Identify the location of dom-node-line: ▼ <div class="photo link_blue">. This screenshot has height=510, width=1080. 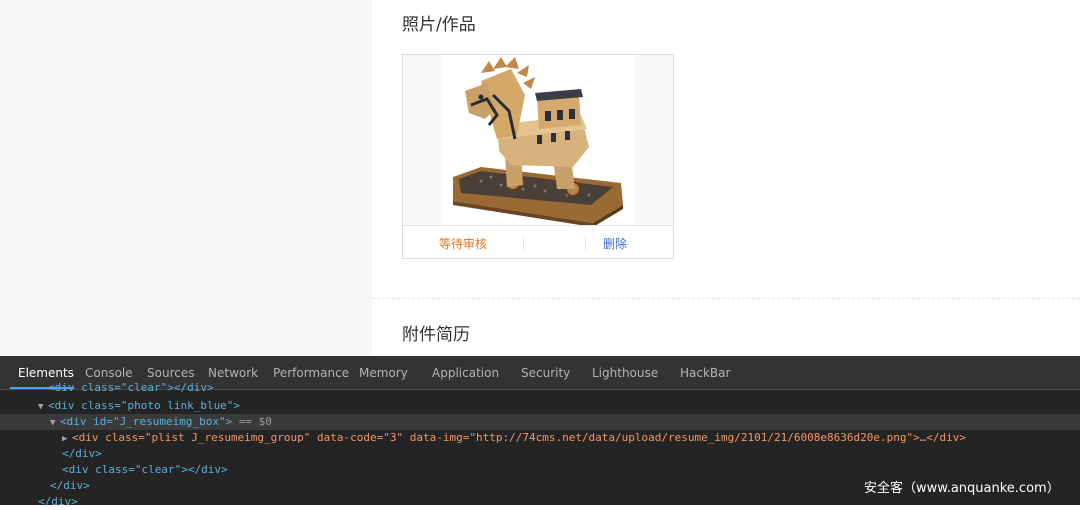
(540, 406).